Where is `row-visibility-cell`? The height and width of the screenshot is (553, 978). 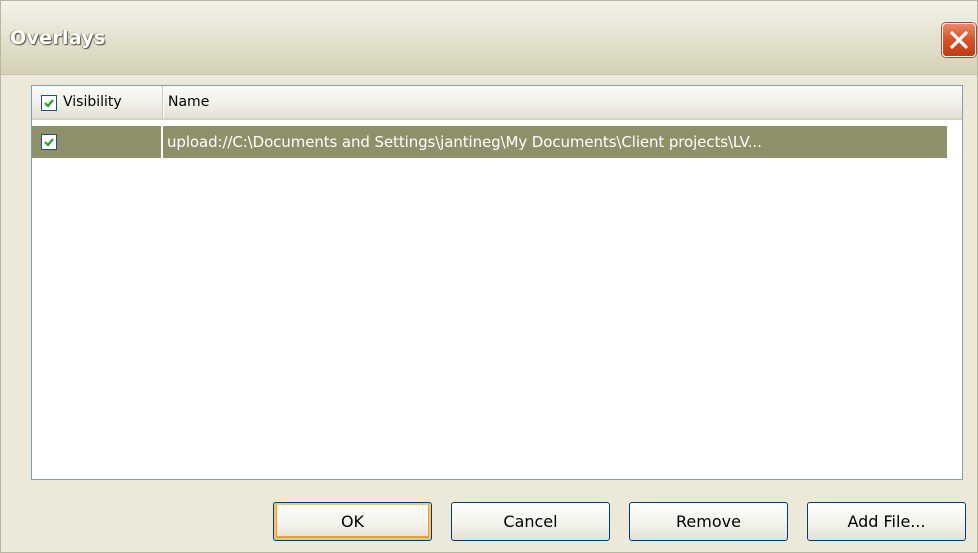 row-visibility-cell is located at coordinates (96, 142).